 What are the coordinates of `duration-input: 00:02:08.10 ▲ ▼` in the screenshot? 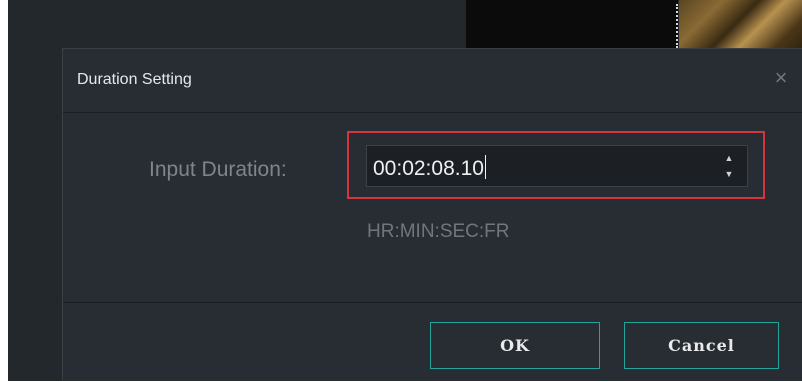 It's located at (557, 166).